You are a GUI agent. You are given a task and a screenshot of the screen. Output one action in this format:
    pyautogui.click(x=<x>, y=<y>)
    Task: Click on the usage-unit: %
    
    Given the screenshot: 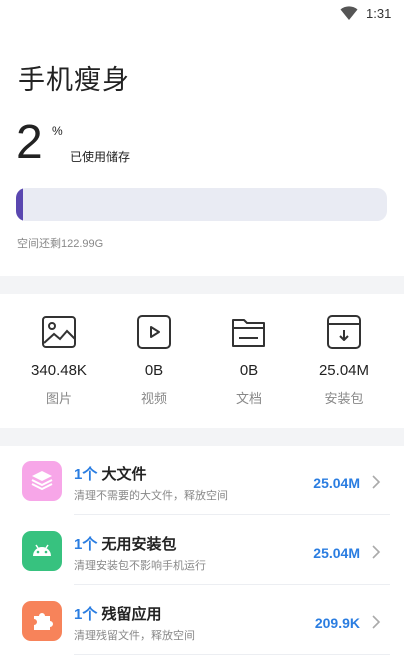 What is the action you would take?
    pyautogui.click(x=57, y=131)
    